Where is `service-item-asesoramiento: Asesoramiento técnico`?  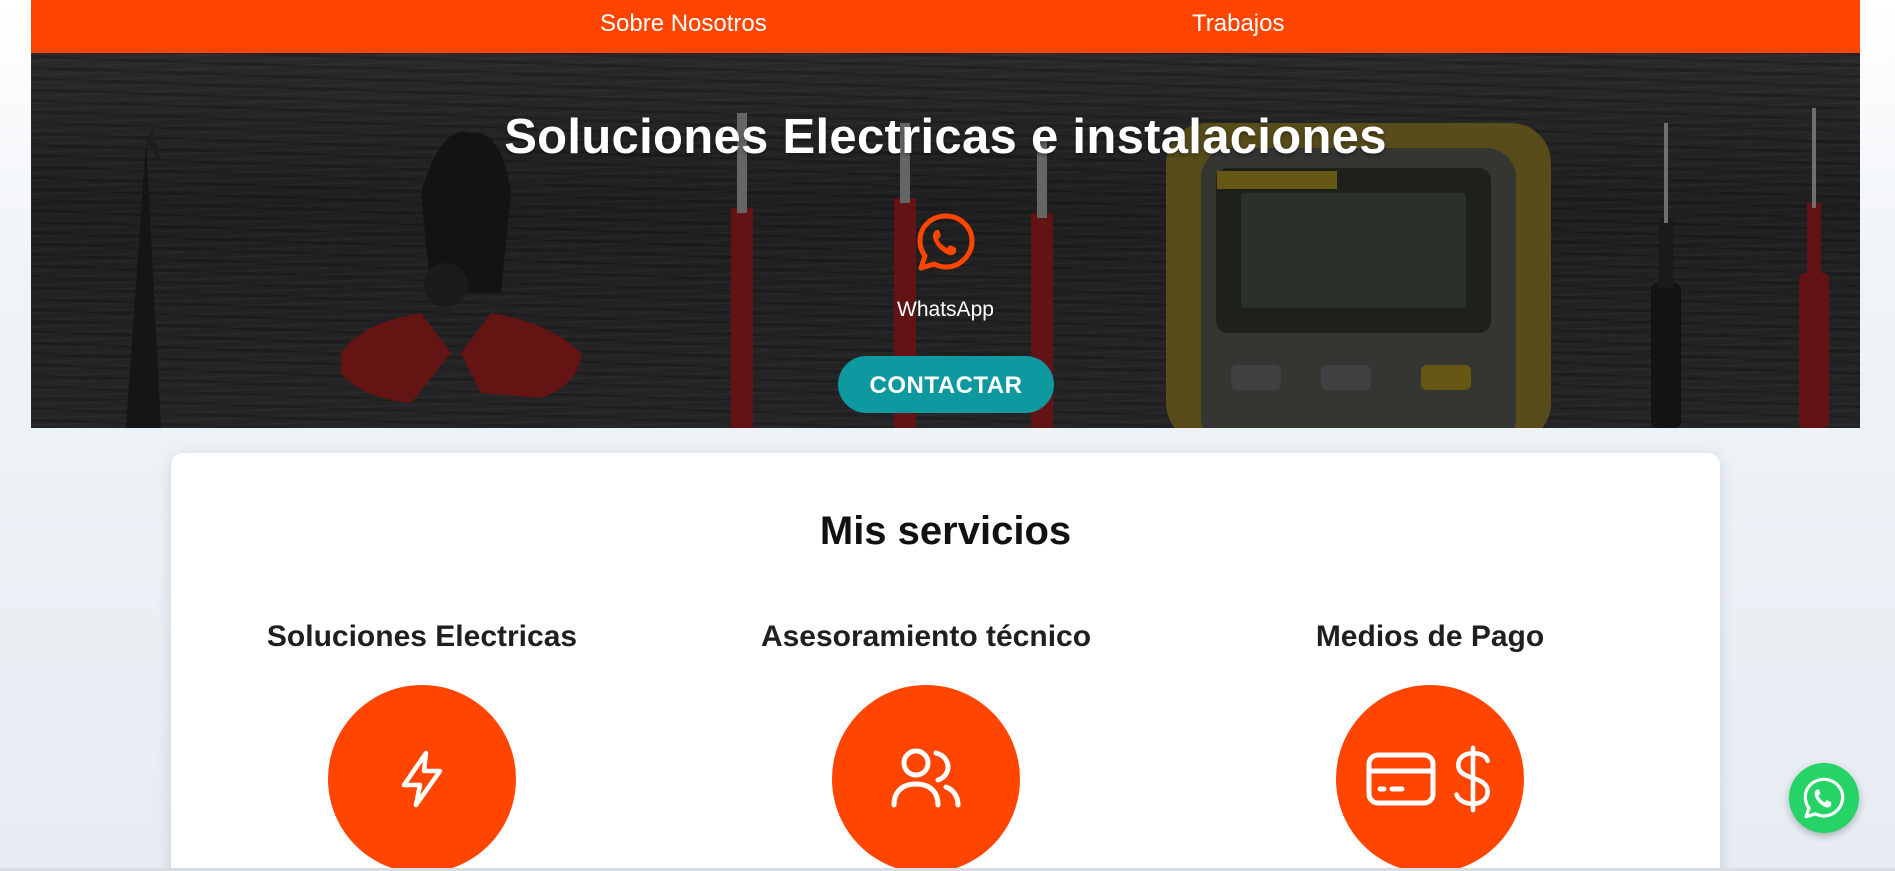 service-item-asesoramiento: Asesoramiento técnico is located at coordinates (926, 744).